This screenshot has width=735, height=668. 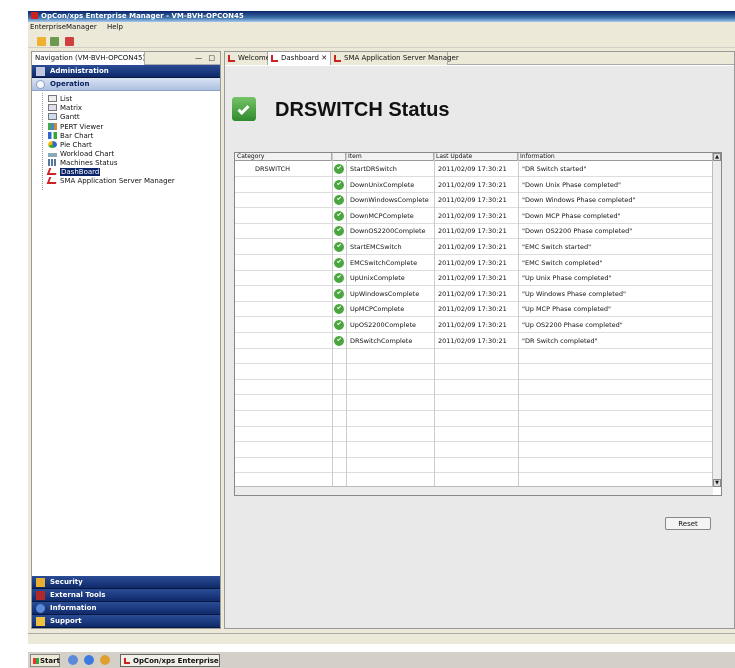 I want to click on tab-welcome: Welcome, so click(x=247, y=58).